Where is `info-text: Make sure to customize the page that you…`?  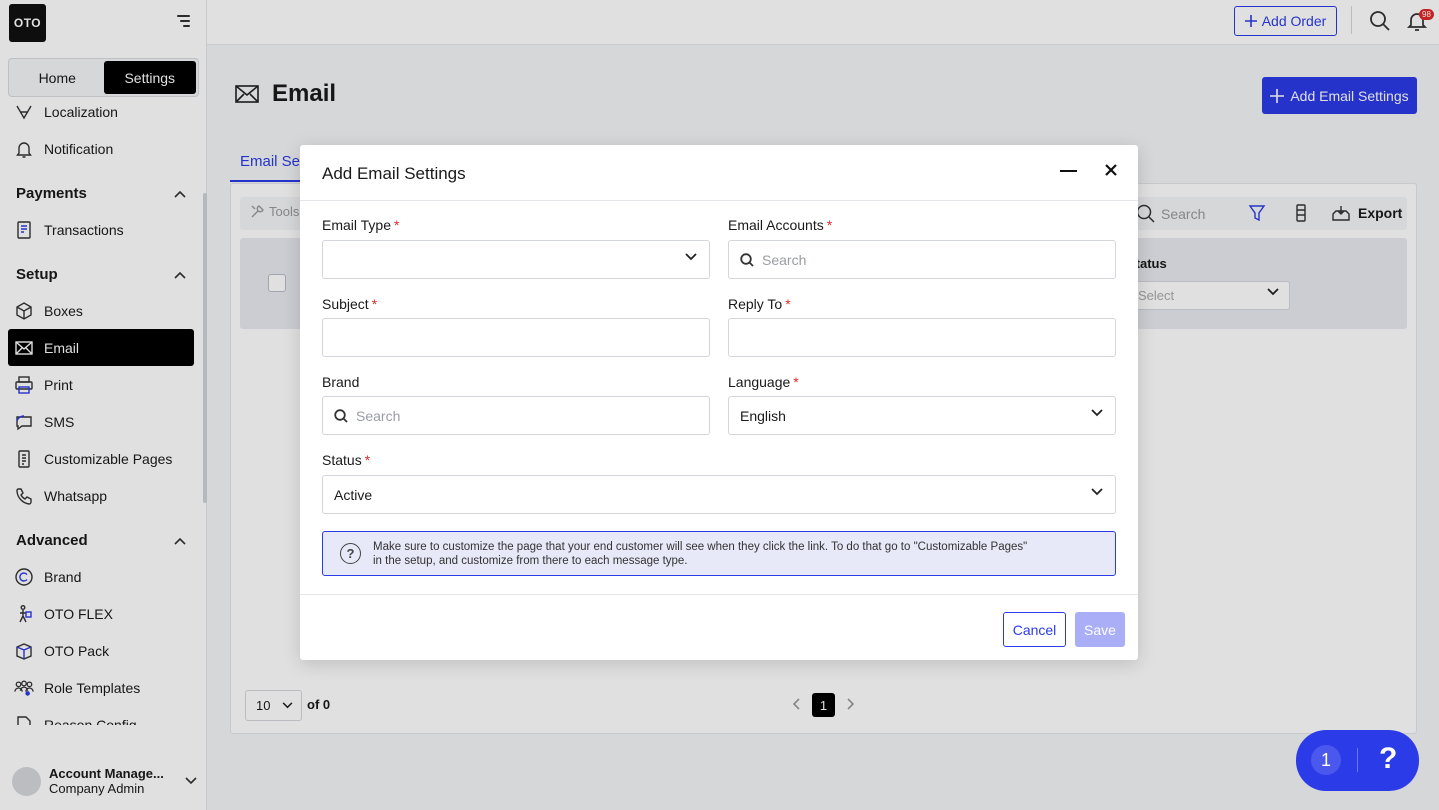
info-text: Make sure to customize the page that you… is located at coordinates (733, 554).